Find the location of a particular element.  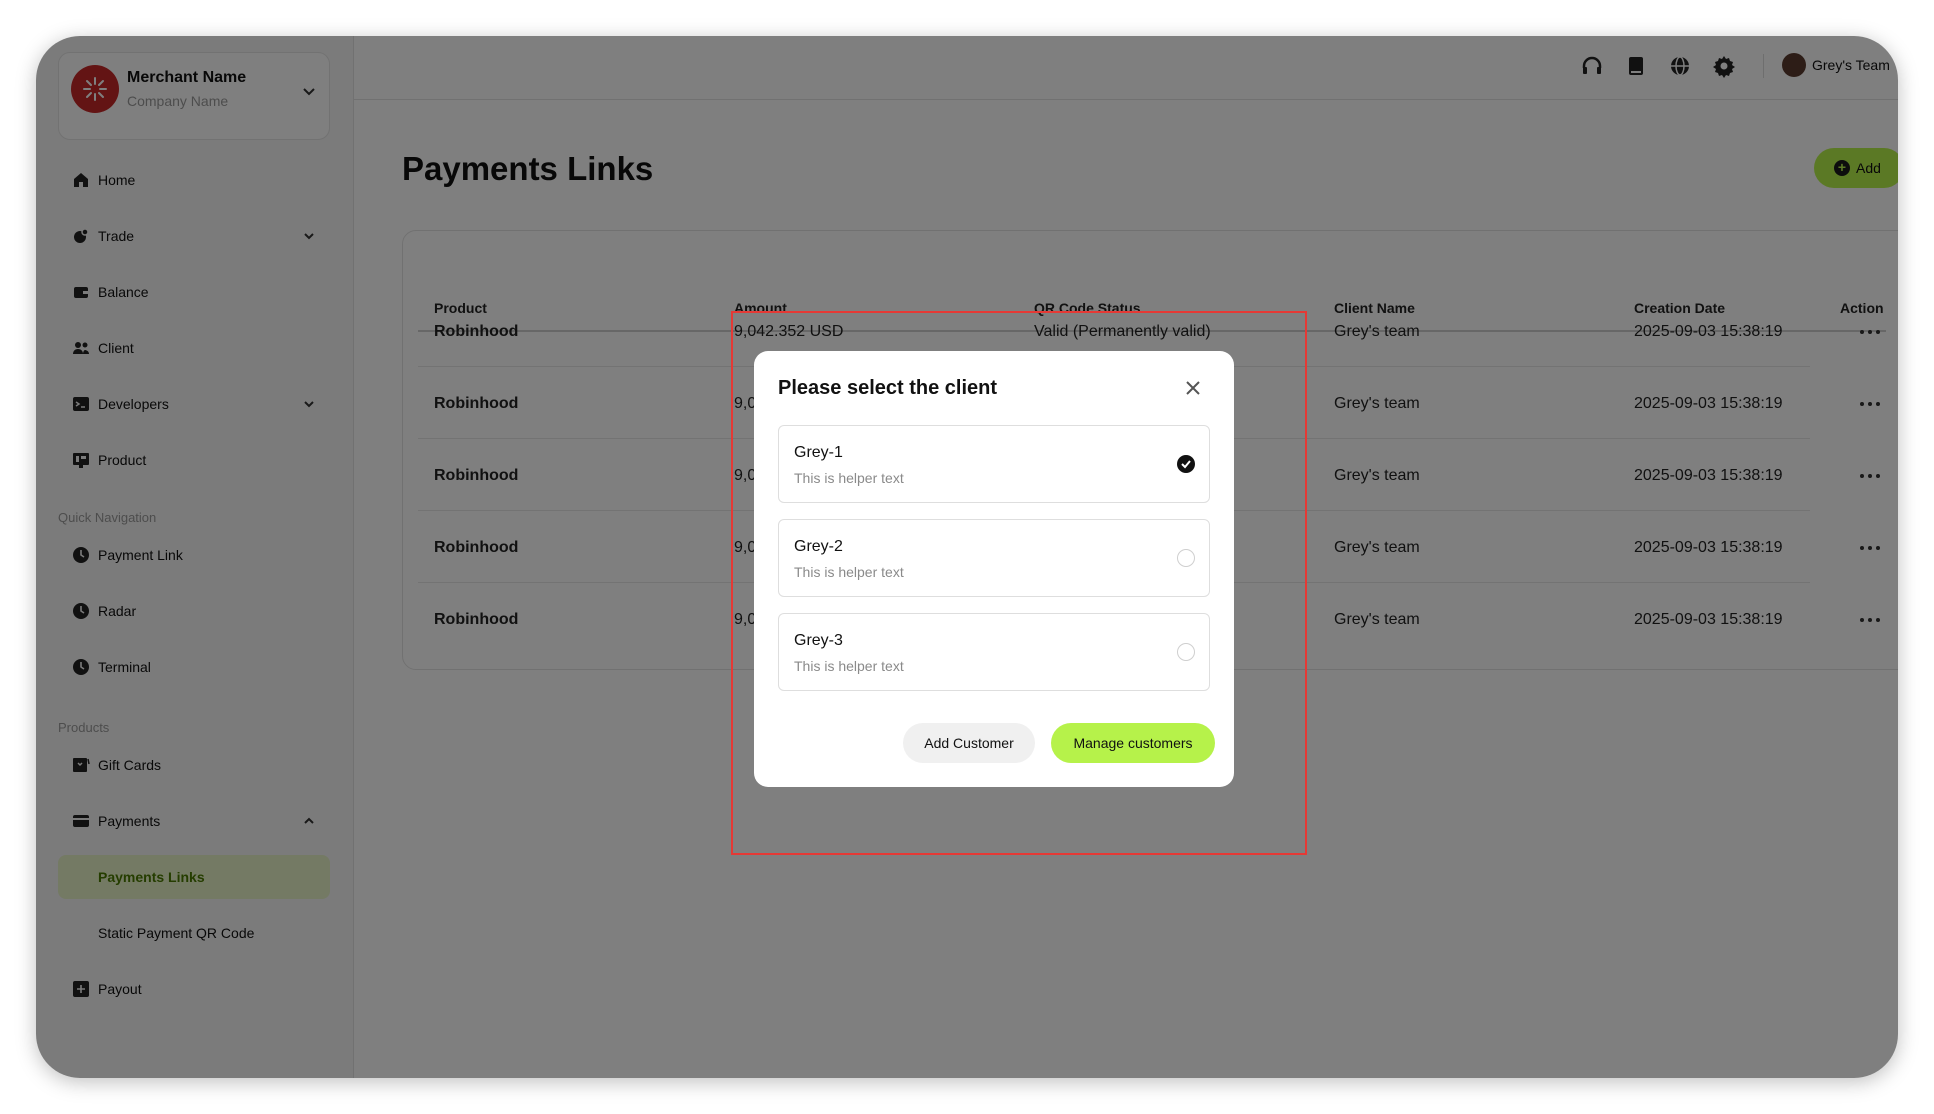

add-customer-button: Add Customer is located at coordinates (969, 743).